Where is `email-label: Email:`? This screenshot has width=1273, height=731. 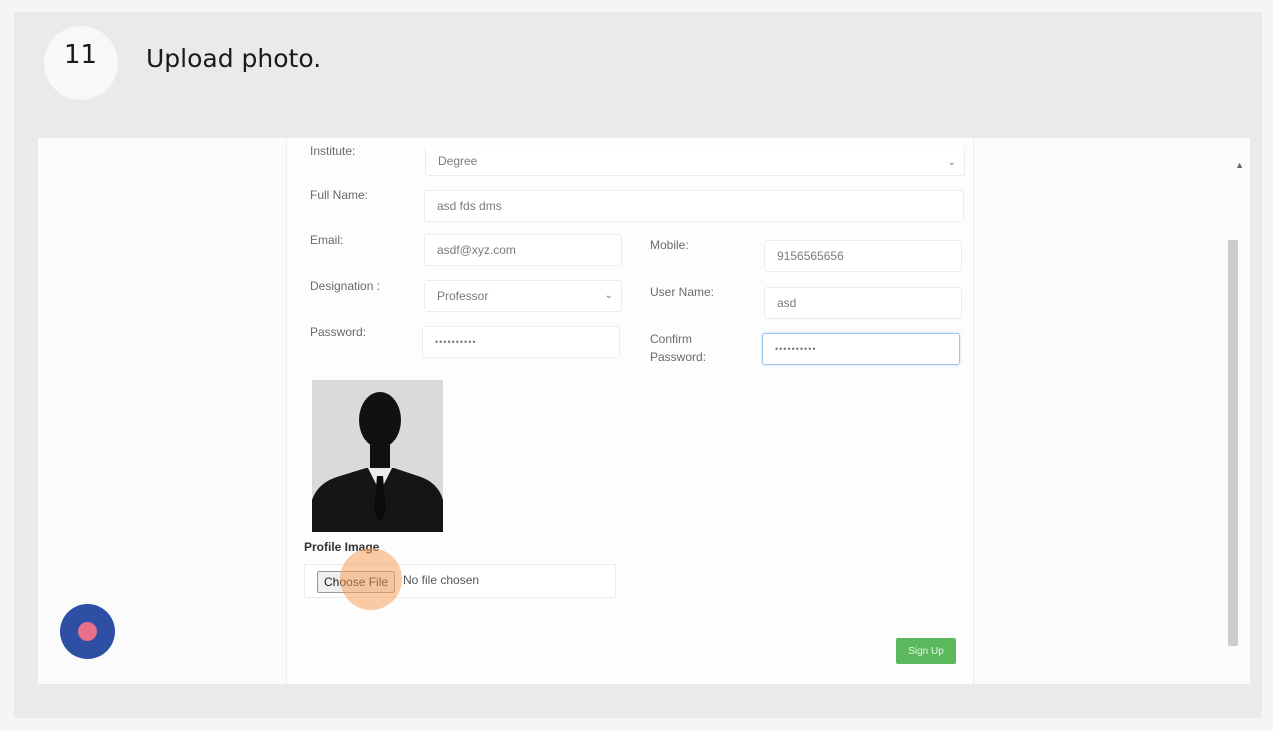 email-label: Email: is located at coordinates (327, 240).